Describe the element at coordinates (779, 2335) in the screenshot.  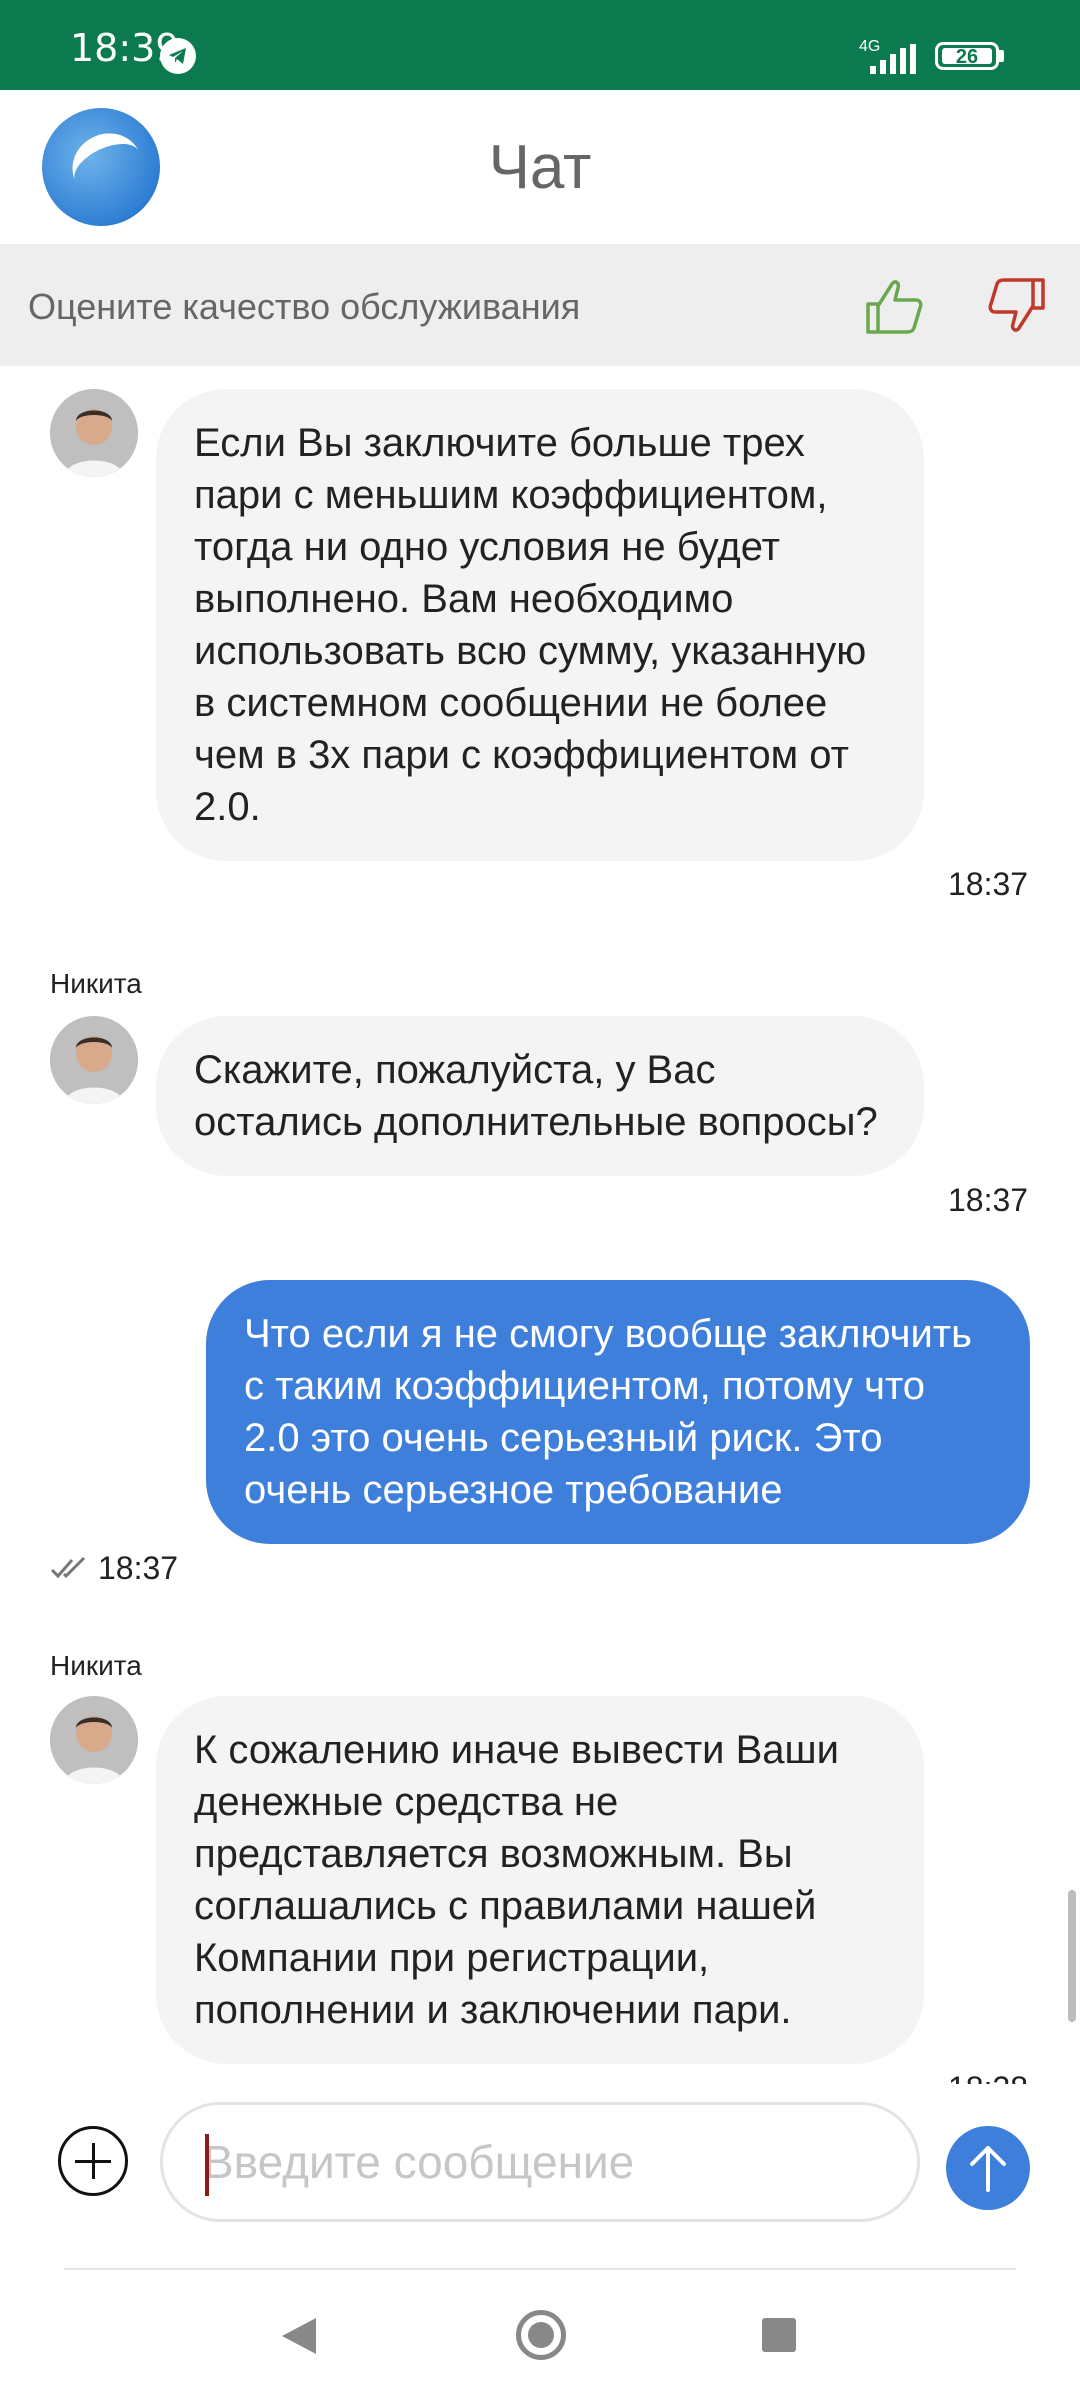
I see `recents-icon` at that location.